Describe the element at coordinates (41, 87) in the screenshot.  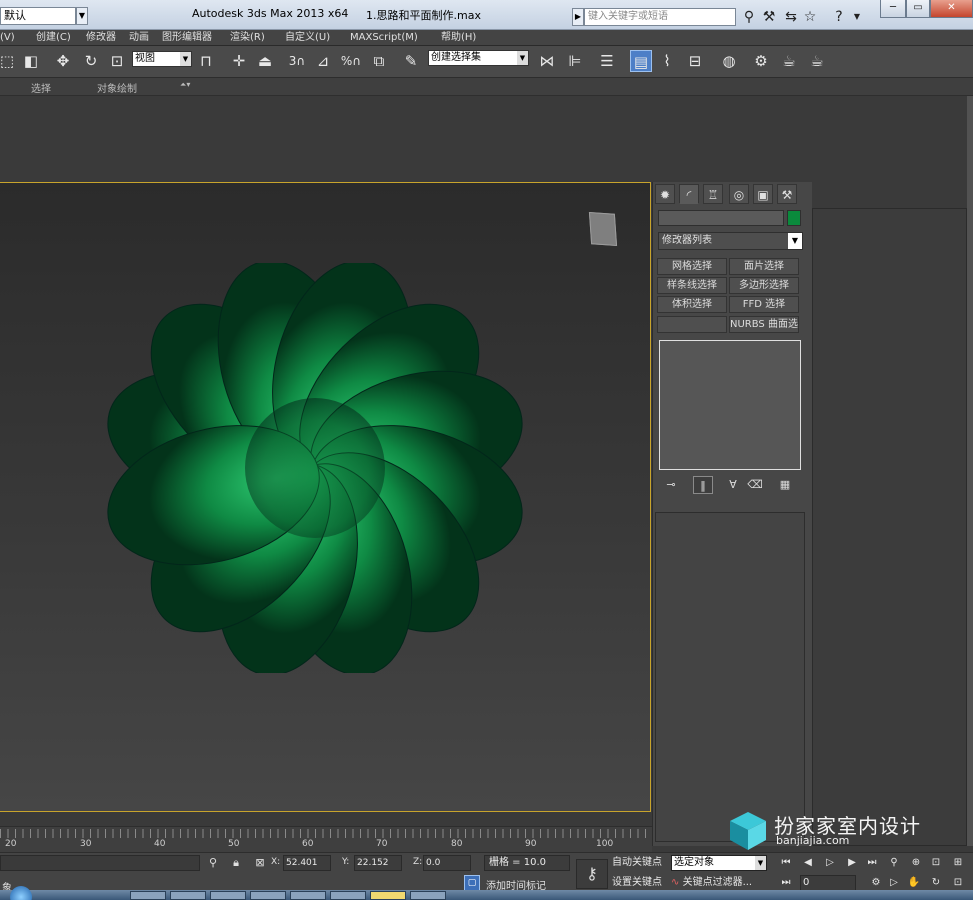
I see `tab-selection: 选择` at that location.